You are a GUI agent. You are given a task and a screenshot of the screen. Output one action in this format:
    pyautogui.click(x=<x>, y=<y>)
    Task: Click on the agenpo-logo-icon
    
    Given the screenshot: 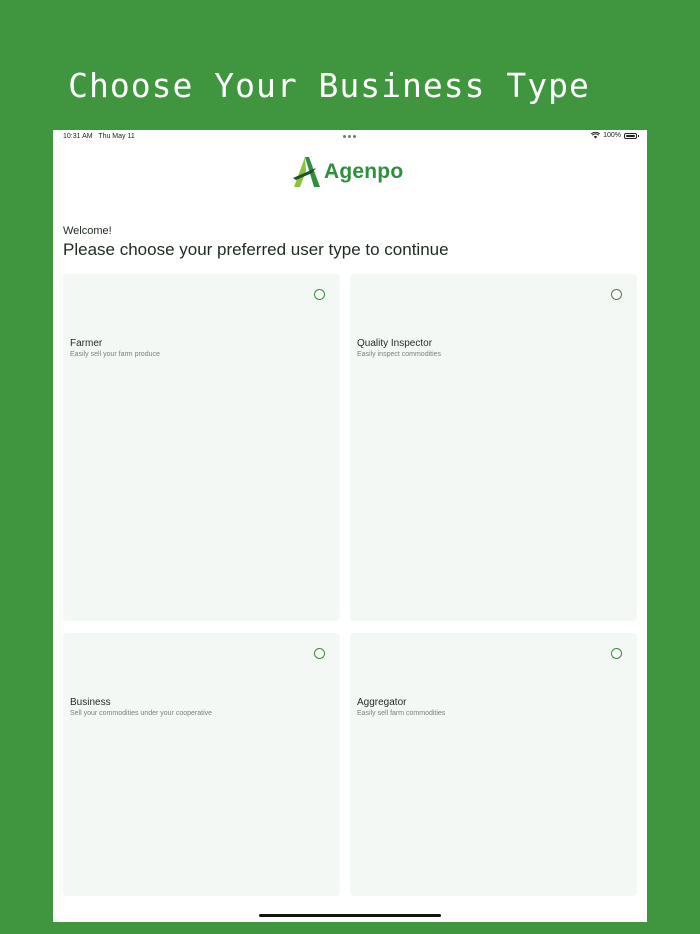 What is the action you would take?
    pyautogui.click(x=306, y=172)
    